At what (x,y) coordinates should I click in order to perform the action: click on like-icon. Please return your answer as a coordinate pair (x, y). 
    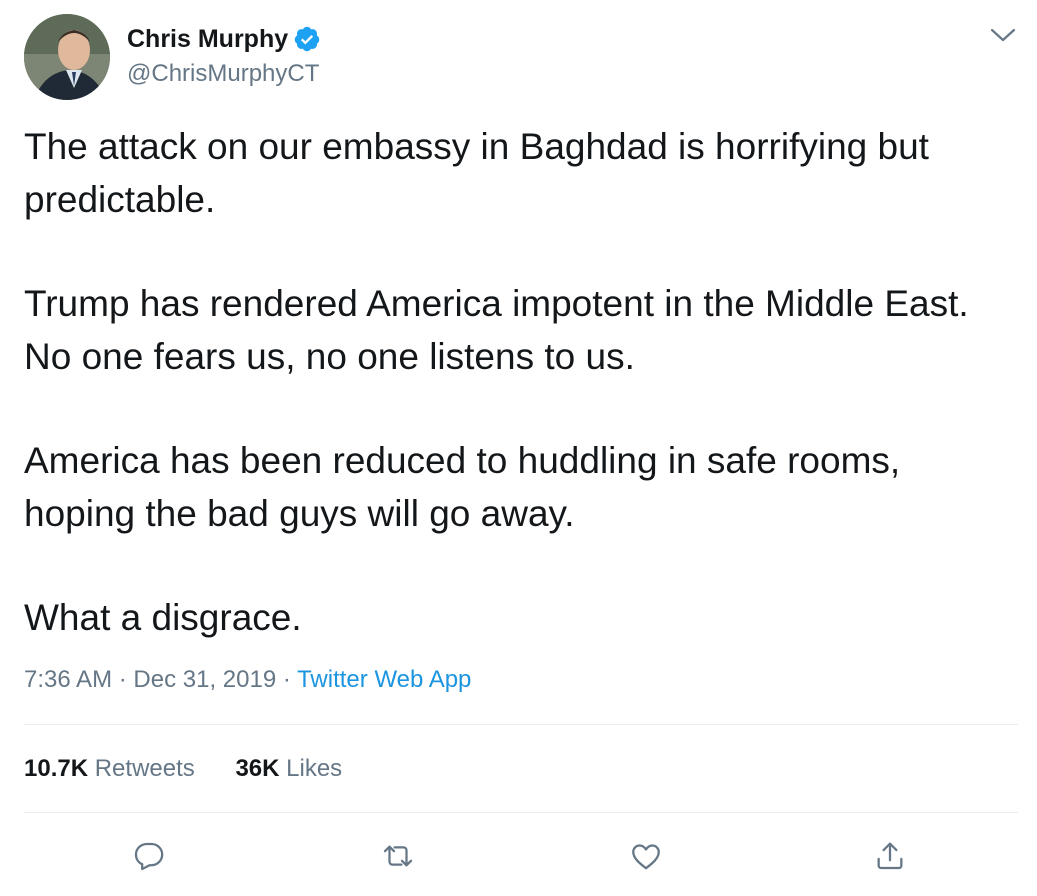
    Looking at the image, I should click on (646, 857).